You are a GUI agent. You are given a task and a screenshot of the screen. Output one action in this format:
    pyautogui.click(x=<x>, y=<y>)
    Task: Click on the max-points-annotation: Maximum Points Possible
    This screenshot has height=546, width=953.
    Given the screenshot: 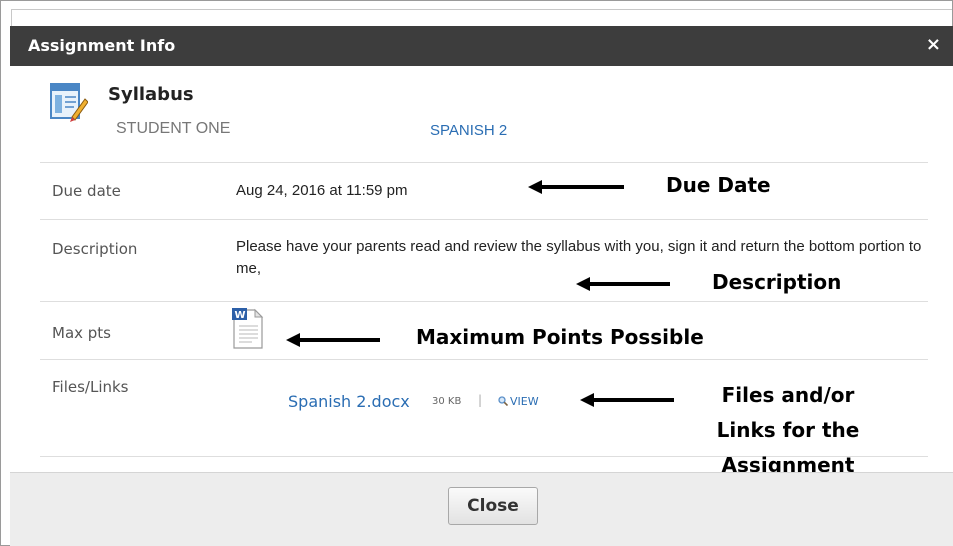 What is the action you would take?
    pyautogui.click(x=560, y=337)
    